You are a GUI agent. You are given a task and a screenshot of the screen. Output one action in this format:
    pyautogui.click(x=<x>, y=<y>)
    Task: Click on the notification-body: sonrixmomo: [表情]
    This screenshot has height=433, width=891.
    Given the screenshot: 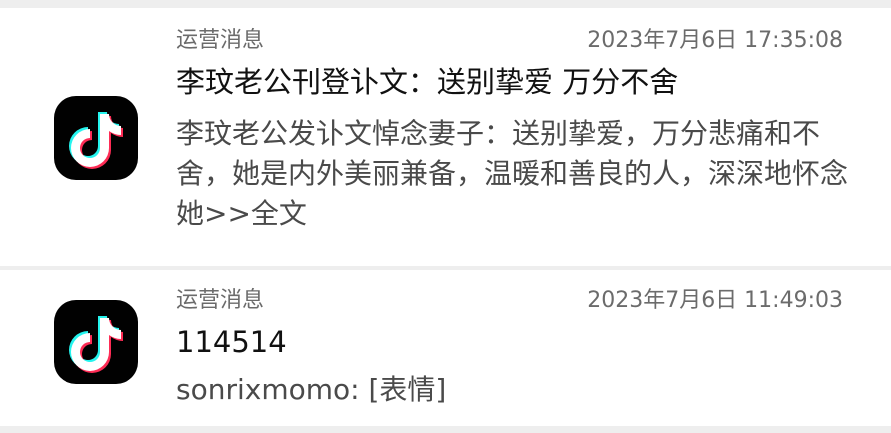 What is the action you would take?
    pyautogui.click(x=311, y=389)
    